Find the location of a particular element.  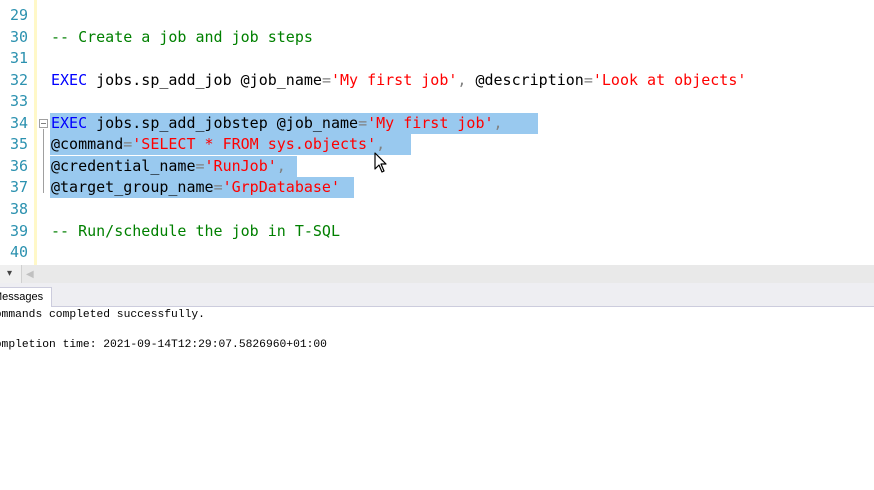

code-token: 'SELECT * FROM sys.objects' is located at coordinates (254, 144).